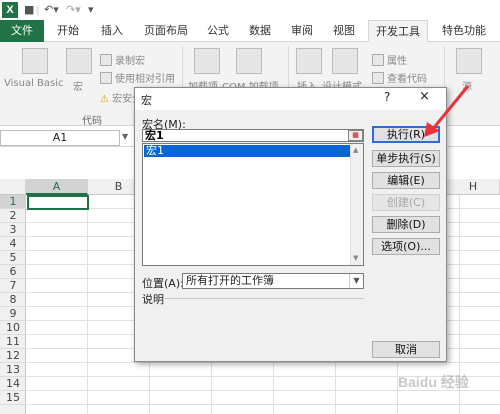 This screenshot has height=414, width=500. I want to click on row-headers: 1 2 3 4 5 6 7 8 9 10 11 12 13 14 15, so click(13, 304).